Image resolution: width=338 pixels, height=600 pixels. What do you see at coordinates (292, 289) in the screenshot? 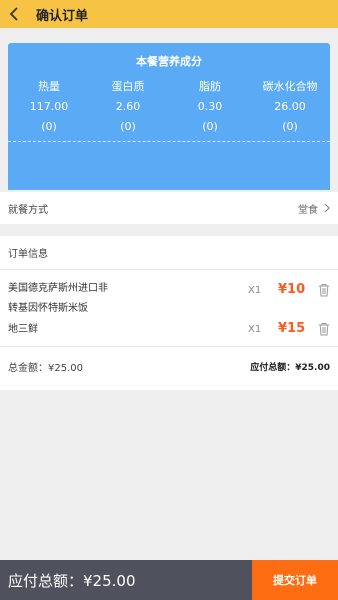
I see `item-price: ¥10` at bounding box center [292, 289].